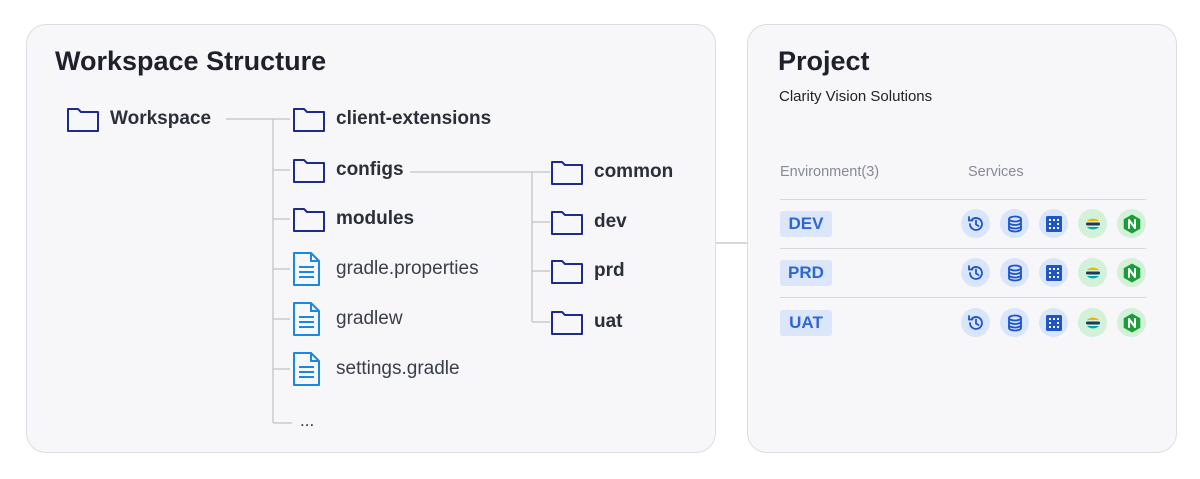 The height and width of the screenshot is (479, 1200). Describe the element at coordinates (586, 322) in the screenshot. I see `tree-node-uat: uat` at that location.